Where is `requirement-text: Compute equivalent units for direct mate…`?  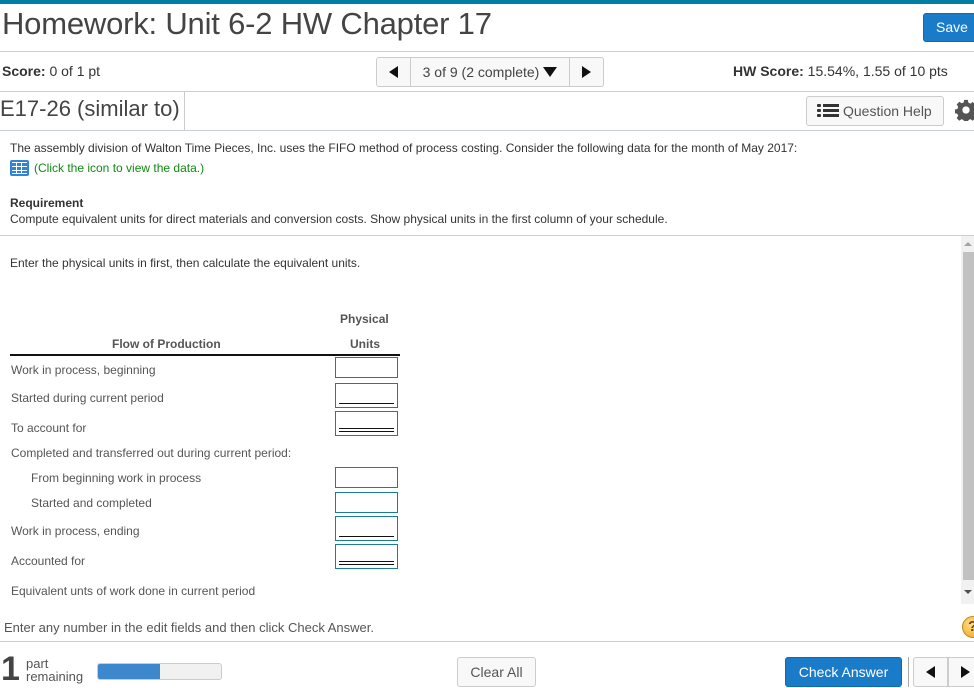 requirement-text: Compute equivalent units for direct mate… is located at coordinates (339, 219).